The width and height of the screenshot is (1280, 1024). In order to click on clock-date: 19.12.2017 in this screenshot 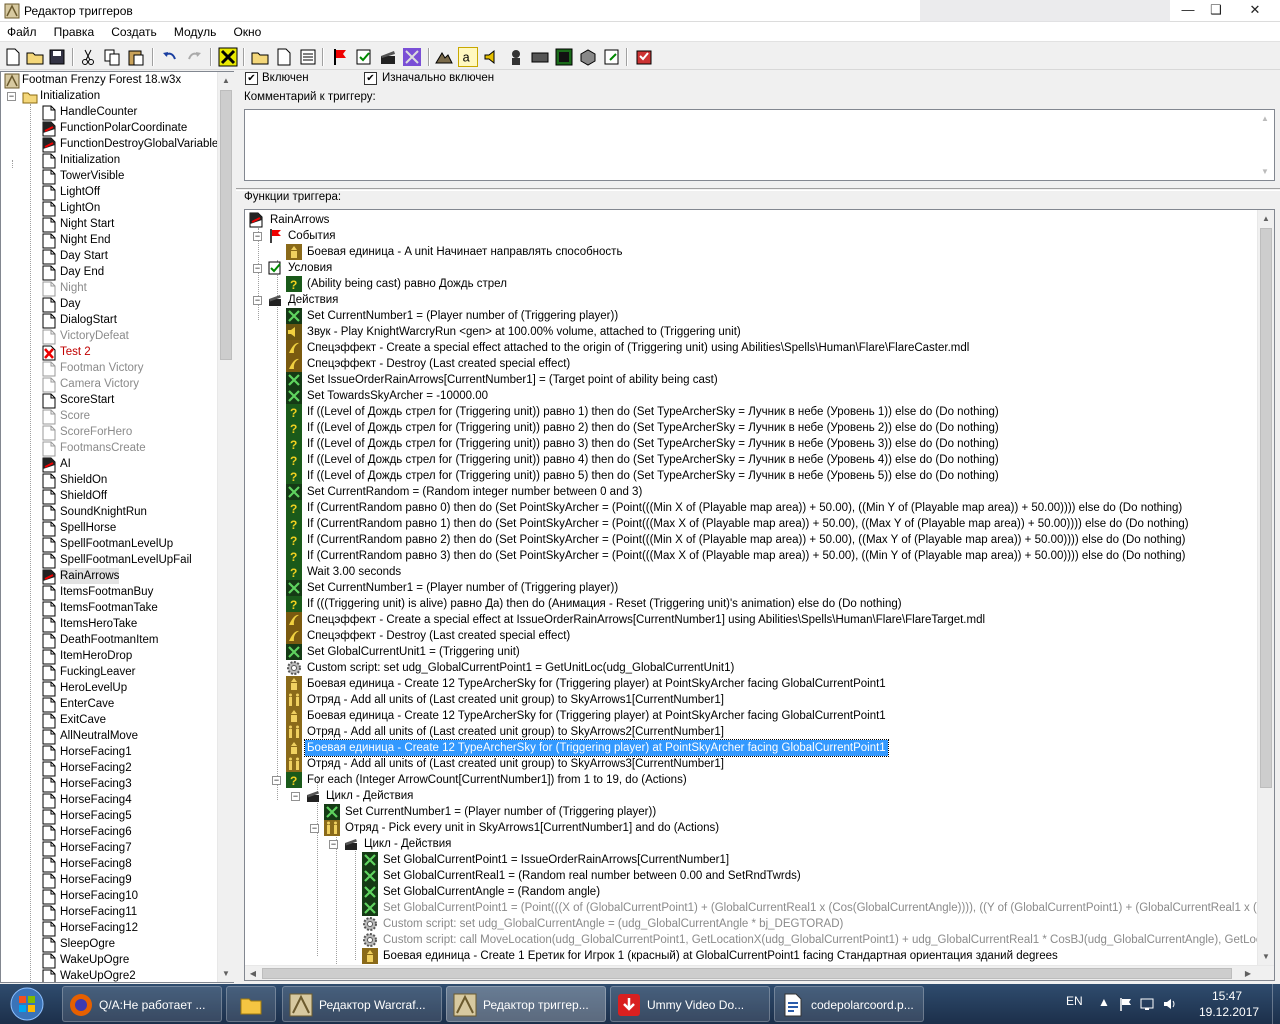, I will do `click(1229, 1012)`.